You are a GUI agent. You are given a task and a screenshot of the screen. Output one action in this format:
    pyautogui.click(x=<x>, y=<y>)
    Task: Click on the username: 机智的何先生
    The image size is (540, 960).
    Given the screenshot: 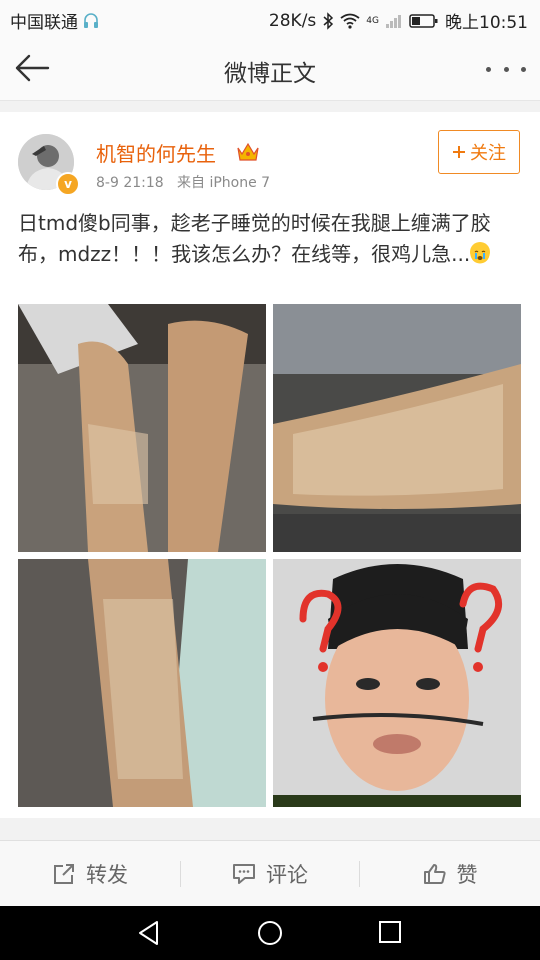 What is the action you would take?
    pyautogui.click(x=156, y=152)
    